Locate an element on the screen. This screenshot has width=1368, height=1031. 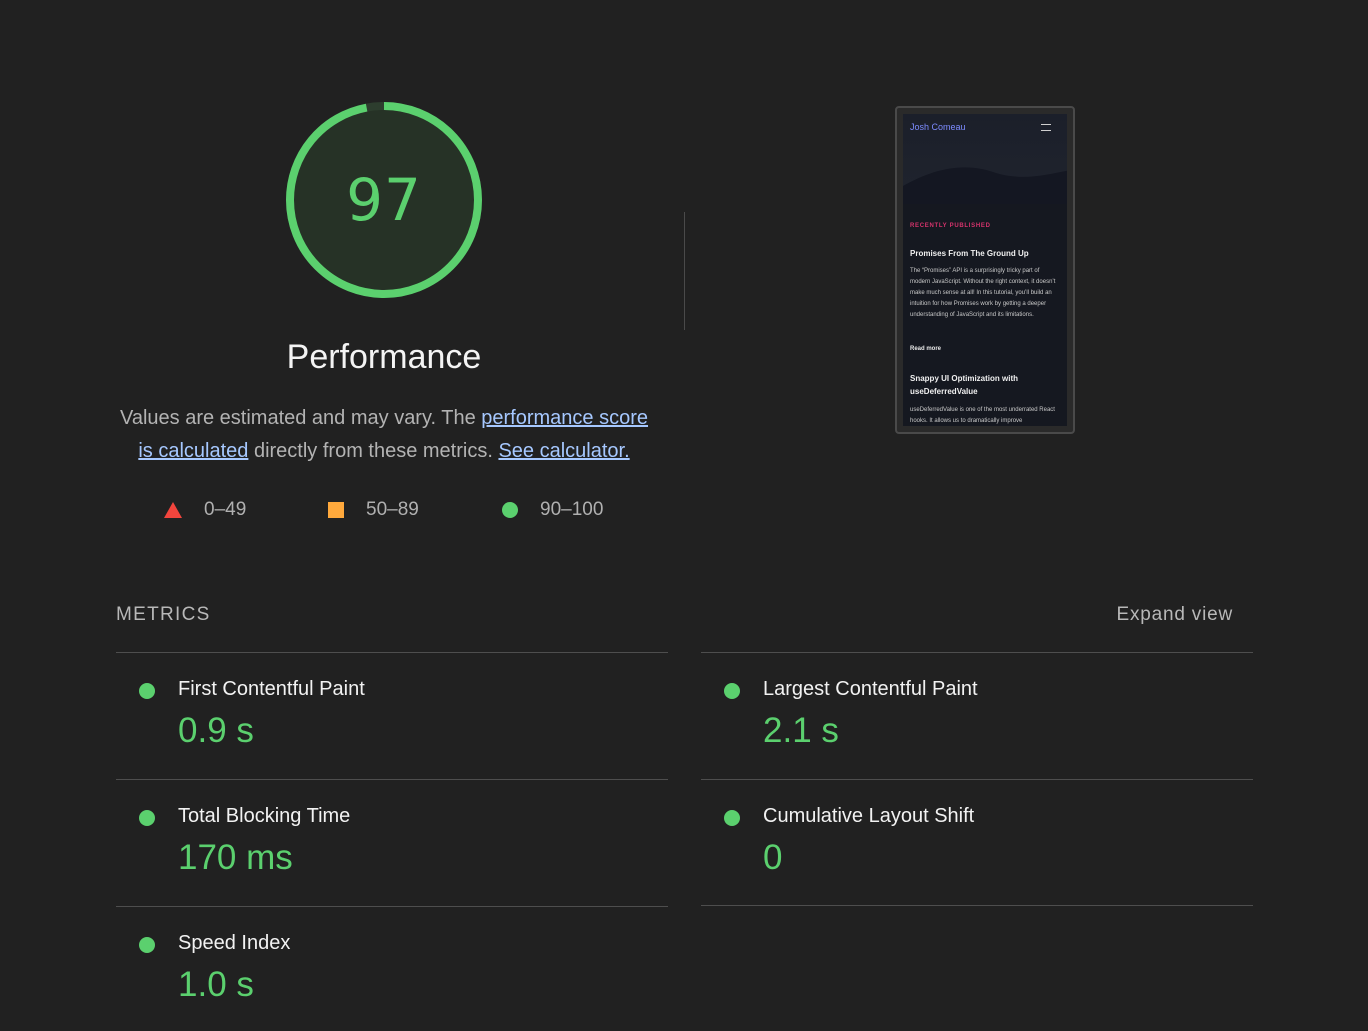
legend-item-fail: 0–49 is located at coordinates (205, 510).